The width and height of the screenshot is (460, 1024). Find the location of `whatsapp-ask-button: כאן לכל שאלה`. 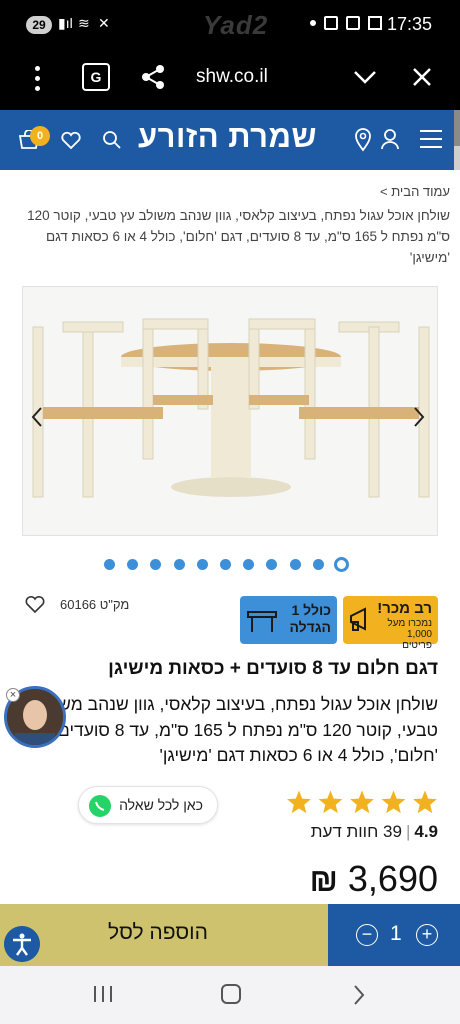

whatsapp-ask-button: כאן לכל שאלה is located at coordinates (148, 805).